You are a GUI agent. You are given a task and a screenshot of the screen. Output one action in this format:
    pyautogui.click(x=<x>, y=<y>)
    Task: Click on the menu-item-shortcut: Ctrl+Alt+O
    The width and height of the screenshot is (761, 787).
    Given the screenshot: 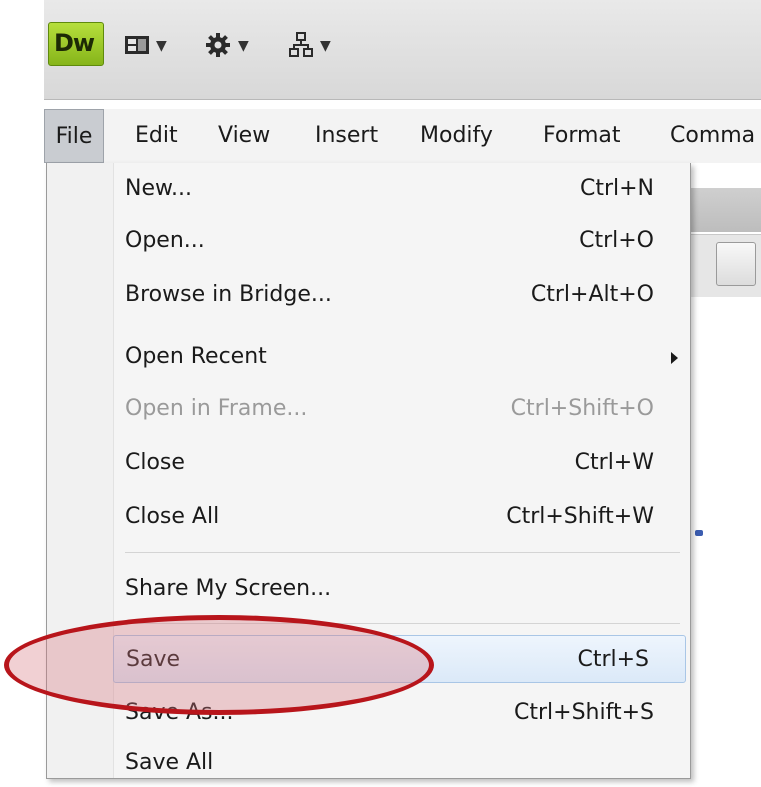 What is the action you would take?
    pyautogui.click(x=592, y=294)
    